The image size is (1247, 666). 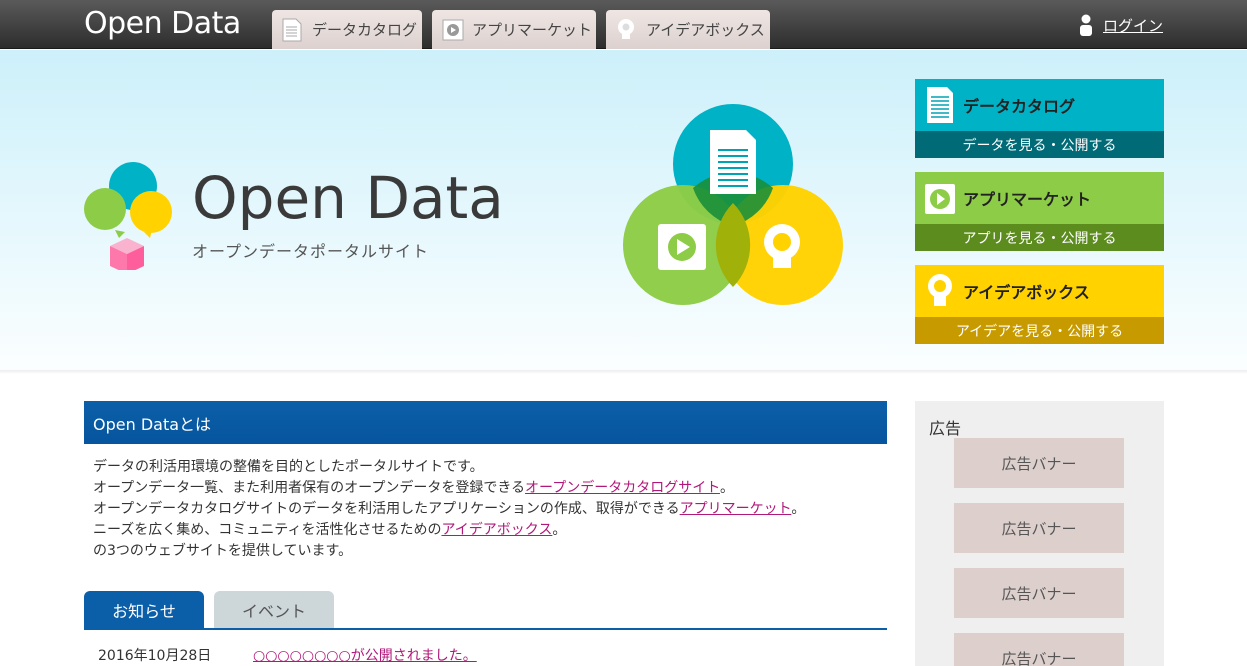 What do you see at coordinates (623, 372) in the screenshot?
I see `section-divider` at bounding box center [623, 372].